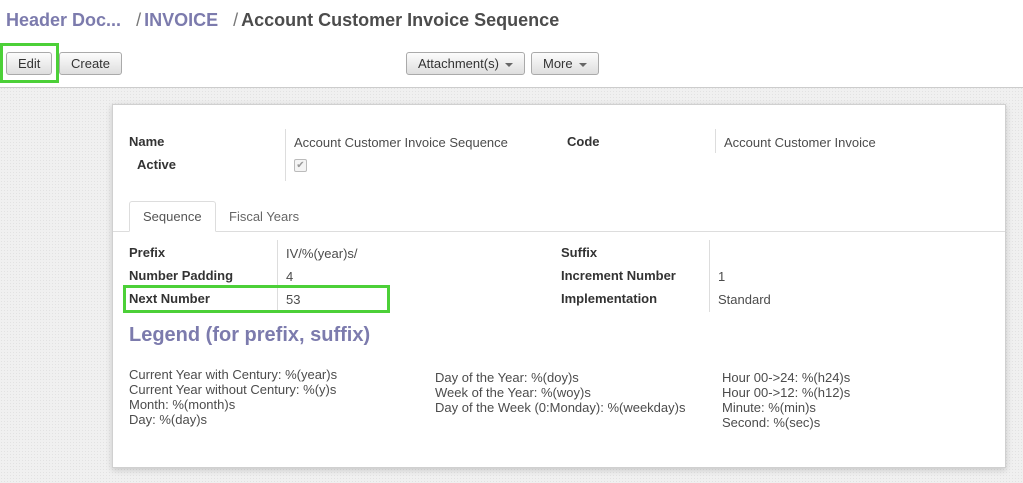 This screenshot has height=483, width=1023. I want to click on page-title: Account Customer Invoice Sequence, so click(400, 20).